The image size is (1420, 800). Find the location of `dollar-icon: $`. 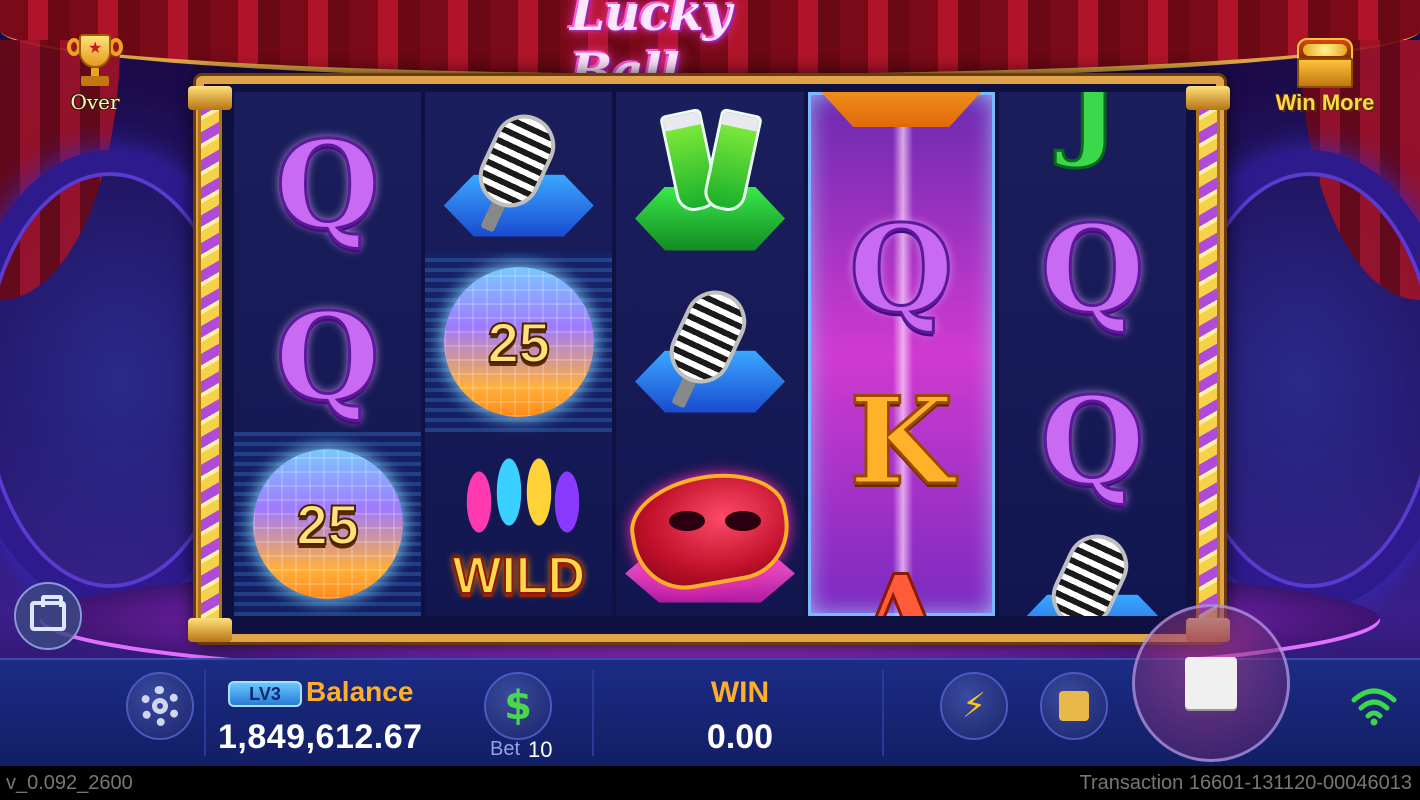

dollar-icon: $ is located at coordinates (518, 706).